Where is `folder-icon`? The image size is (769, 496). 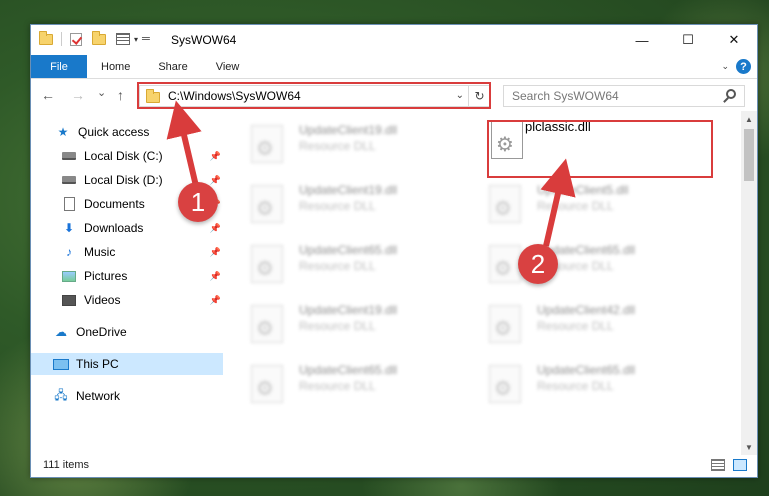
folder-icon is located at coordinates (46, 37).